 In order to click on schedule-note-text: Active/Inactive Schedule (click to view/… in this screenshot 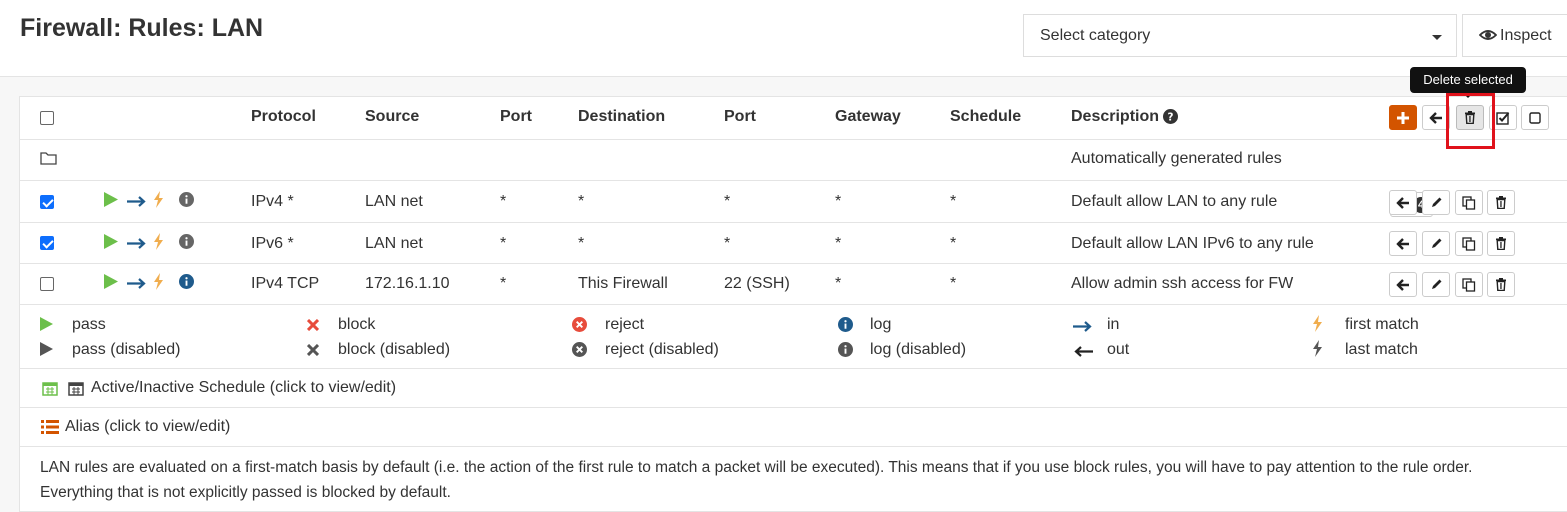, I will do `click(244, 387)`.